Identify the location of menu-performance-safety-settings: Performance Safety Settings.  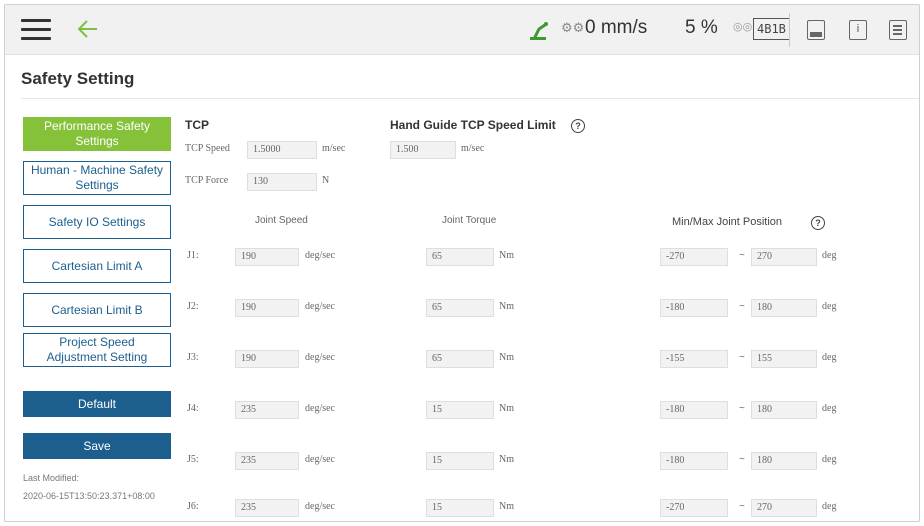
(97, 134).